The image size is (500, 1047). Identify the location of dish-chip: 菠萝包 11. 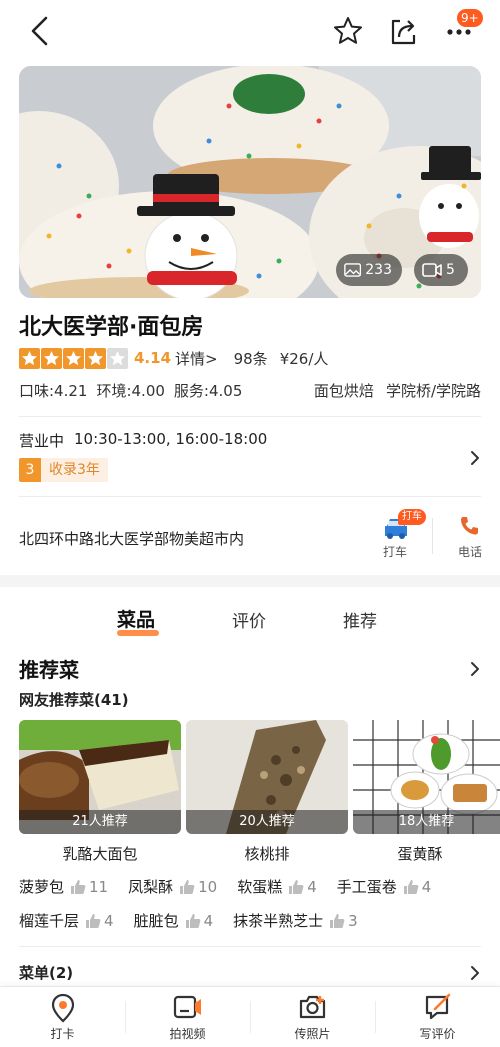
(63, 886).